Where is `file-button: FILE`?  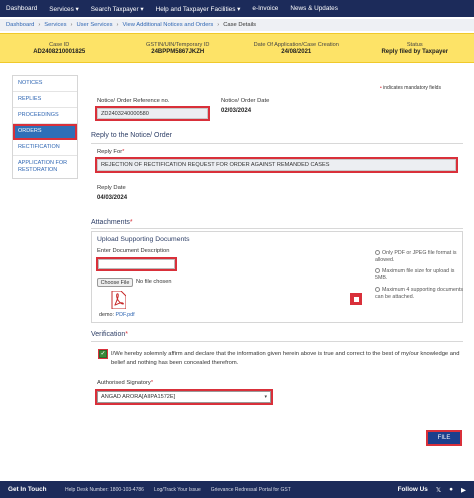 file-button: FILE is located at coordinates (444, 438).